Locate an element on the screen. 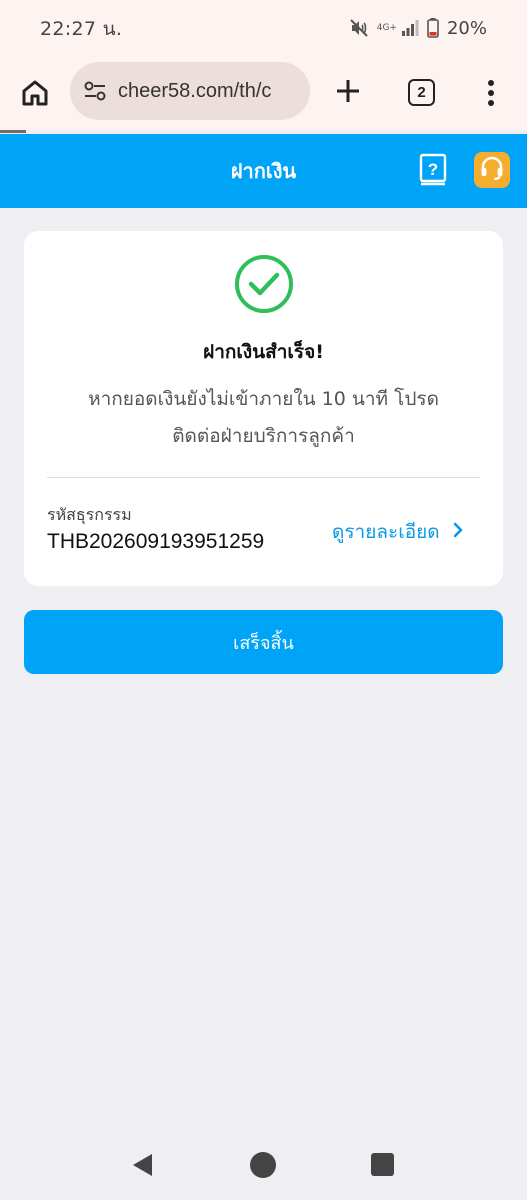  done-button-label: เสร็จสิ้น is located at coordinates (263, 643).